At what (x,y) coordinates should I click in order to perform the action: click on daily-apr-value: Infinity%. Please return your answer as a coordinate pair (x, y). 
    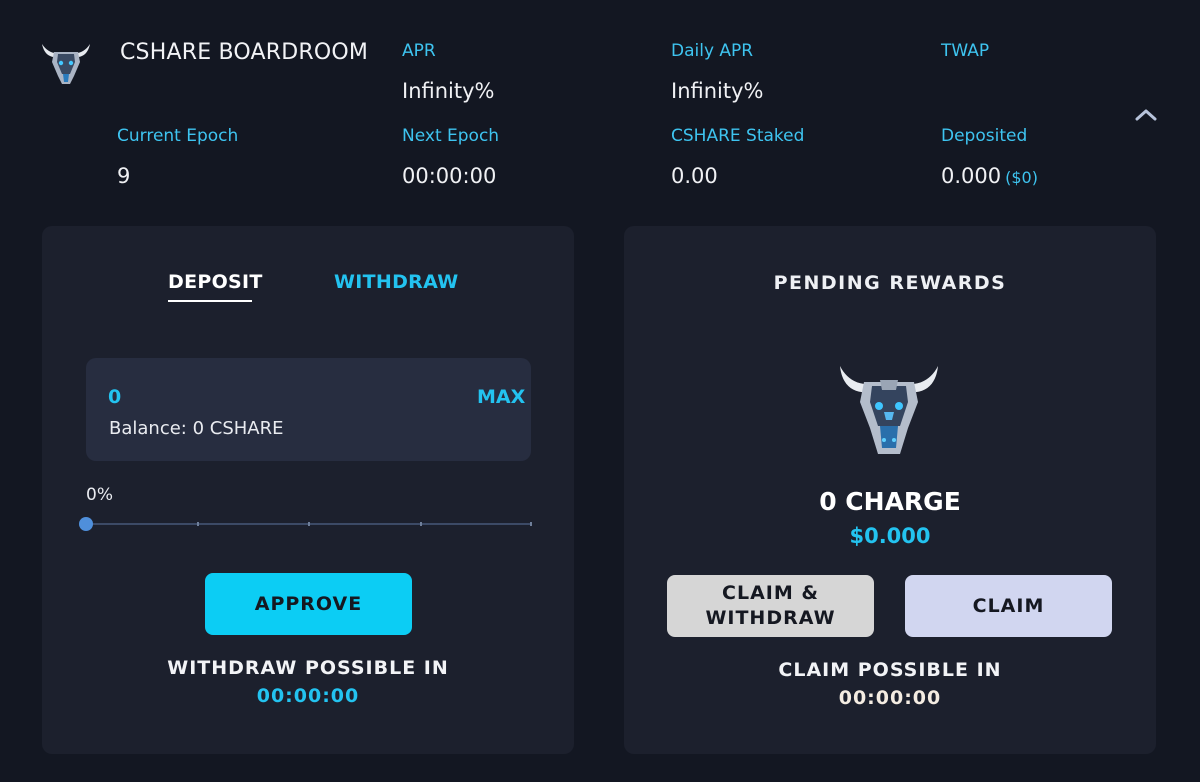
    Looking at the image, I should click on (717, 91).